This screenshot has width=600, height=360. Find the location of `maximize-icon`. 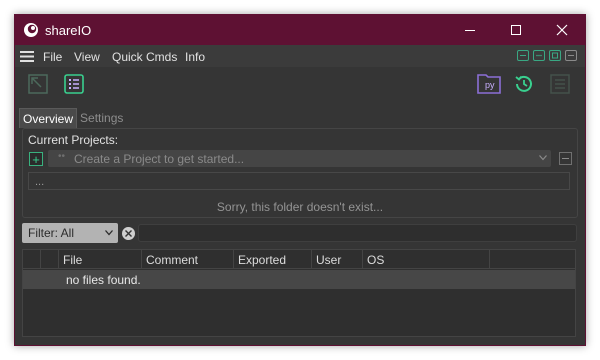

maximize-icon is located at coordinates (516, 30).